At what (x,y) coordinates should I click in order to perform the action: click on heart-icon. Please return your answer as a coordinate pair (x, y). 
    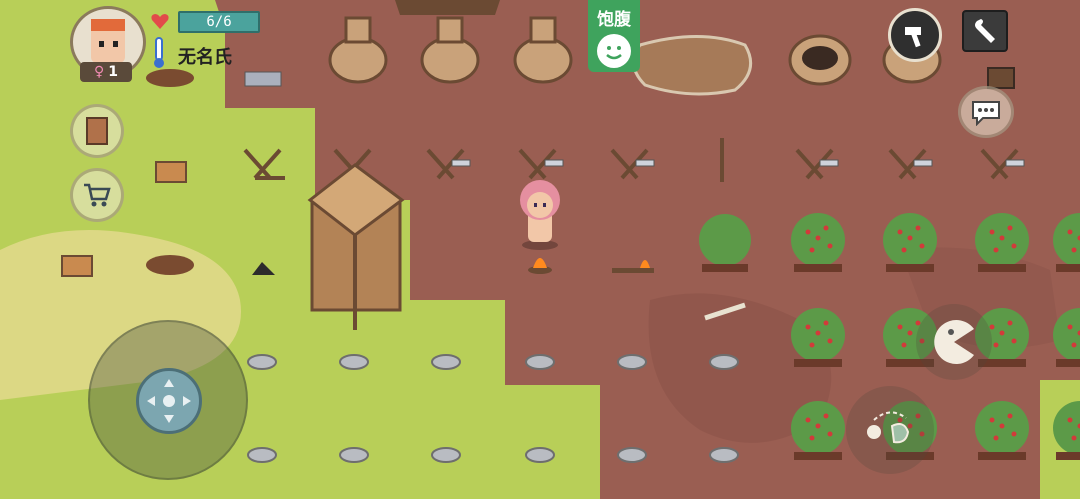
    Looking at the image, I should click on (160, 21).